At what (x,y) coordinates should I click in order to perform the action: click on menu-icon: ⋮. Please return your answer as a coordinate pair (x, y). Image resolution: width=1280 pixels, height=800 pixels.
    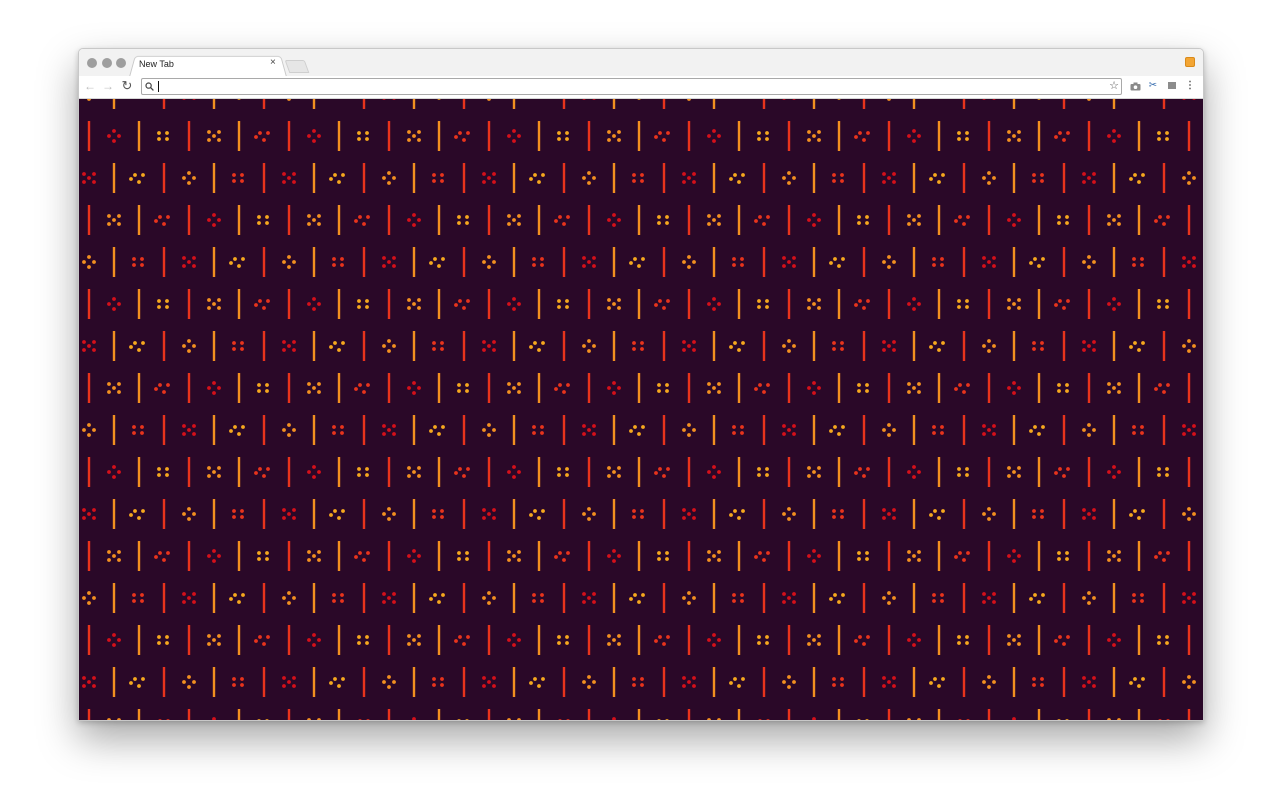
    Looking at the image, I should click on (1190, 86).